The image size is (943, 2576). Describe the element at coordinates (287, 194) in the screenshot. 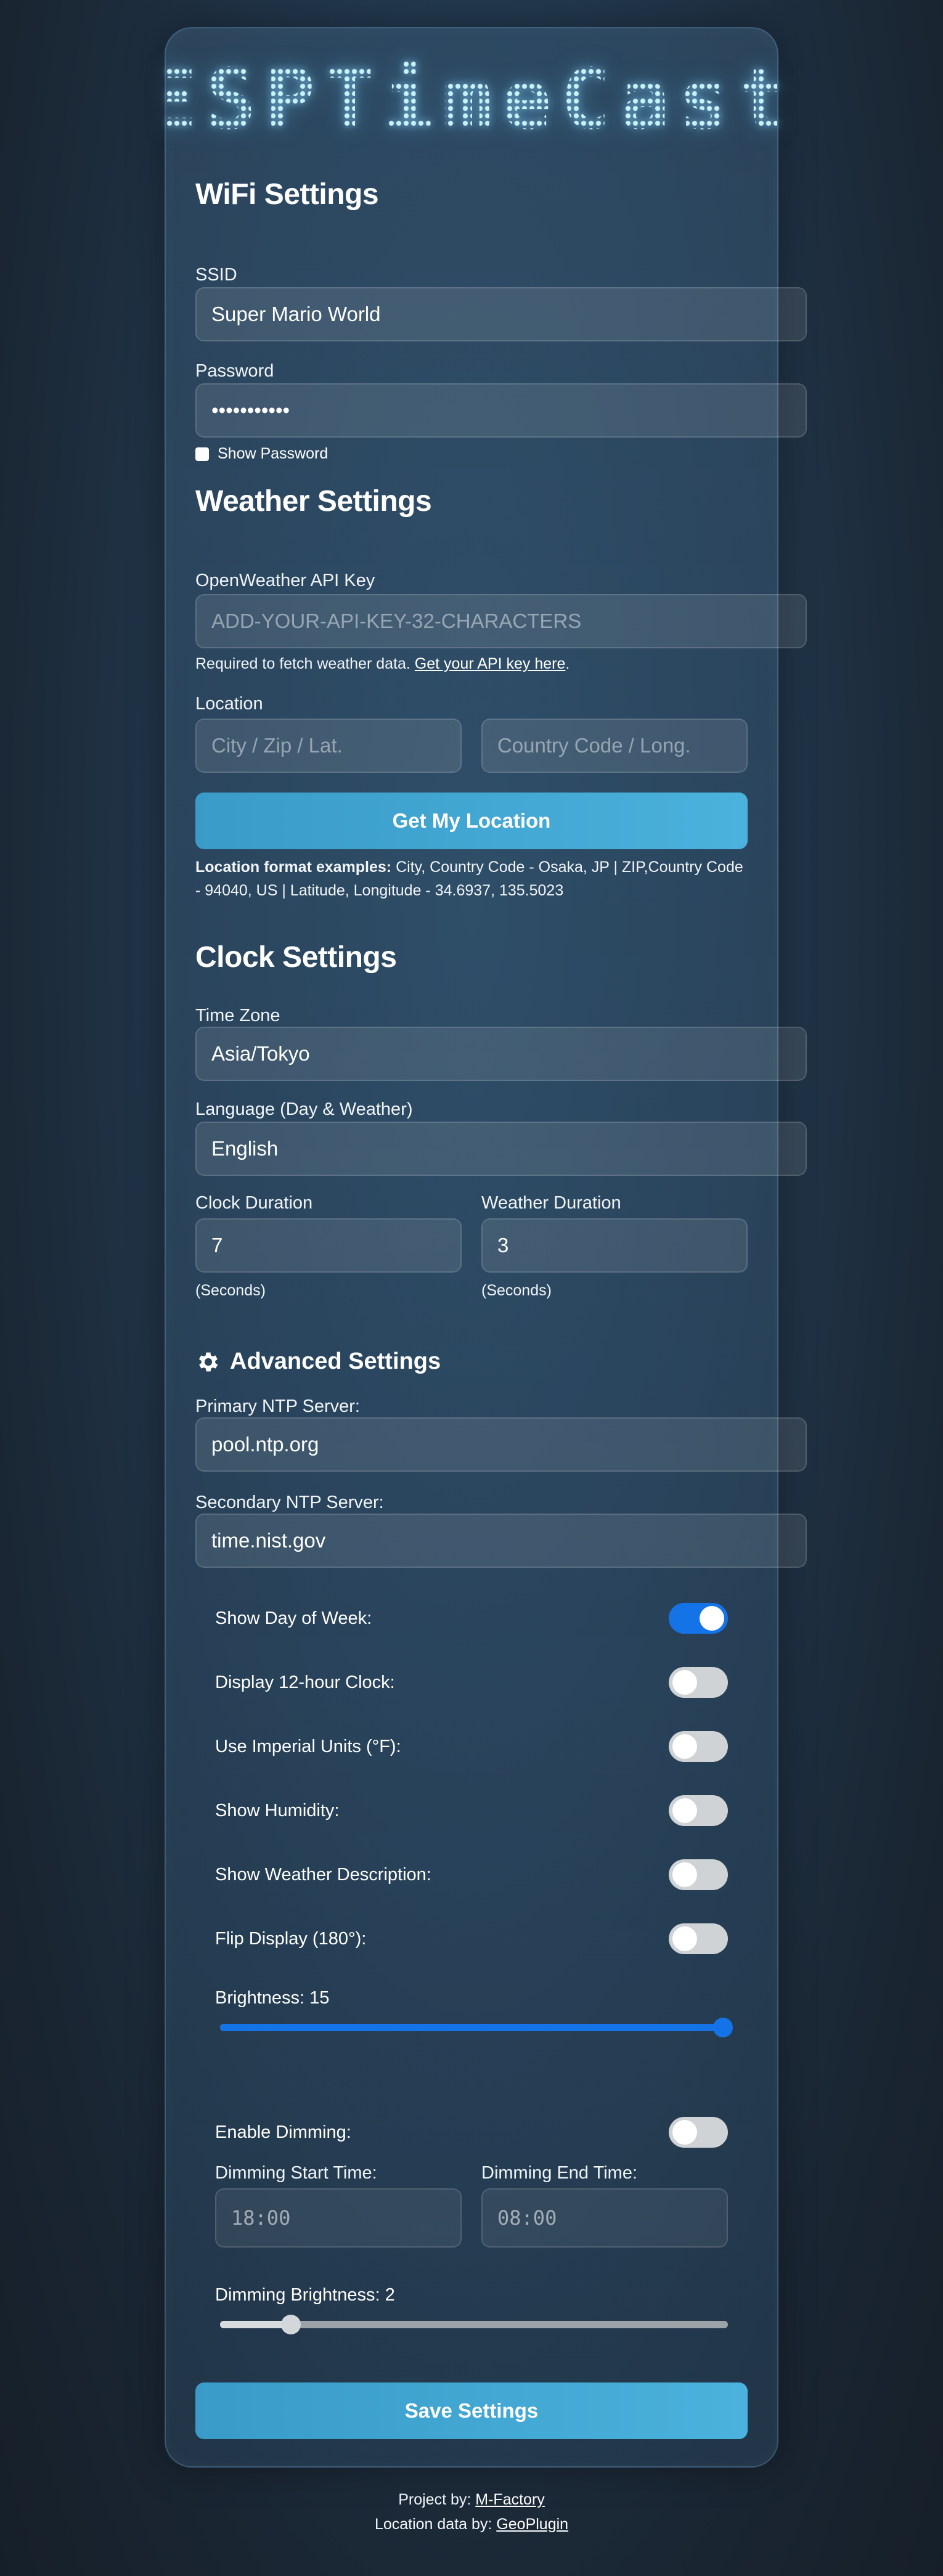

I see `wifi-heading: WiFi Settings` at that location.